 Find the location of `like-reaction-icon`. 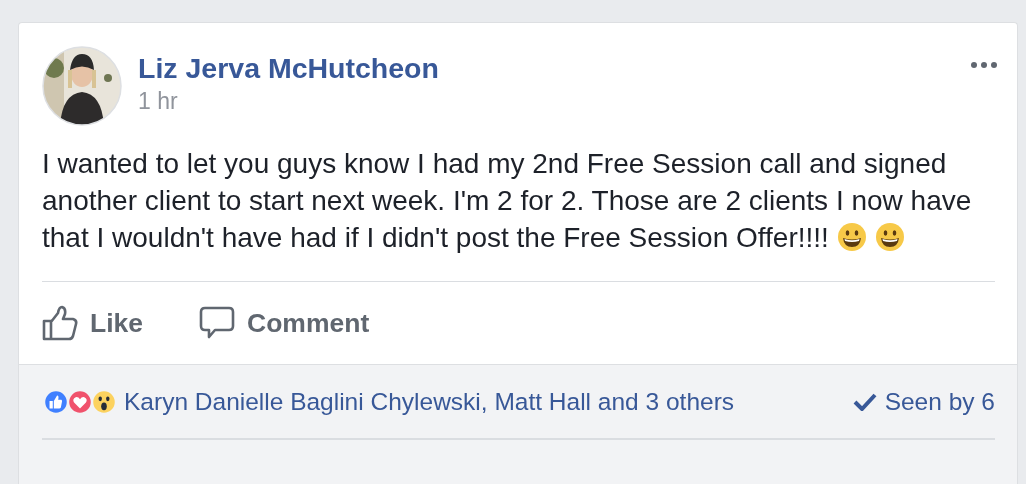

like-reaction-icon is located at coordinates (56, 402).